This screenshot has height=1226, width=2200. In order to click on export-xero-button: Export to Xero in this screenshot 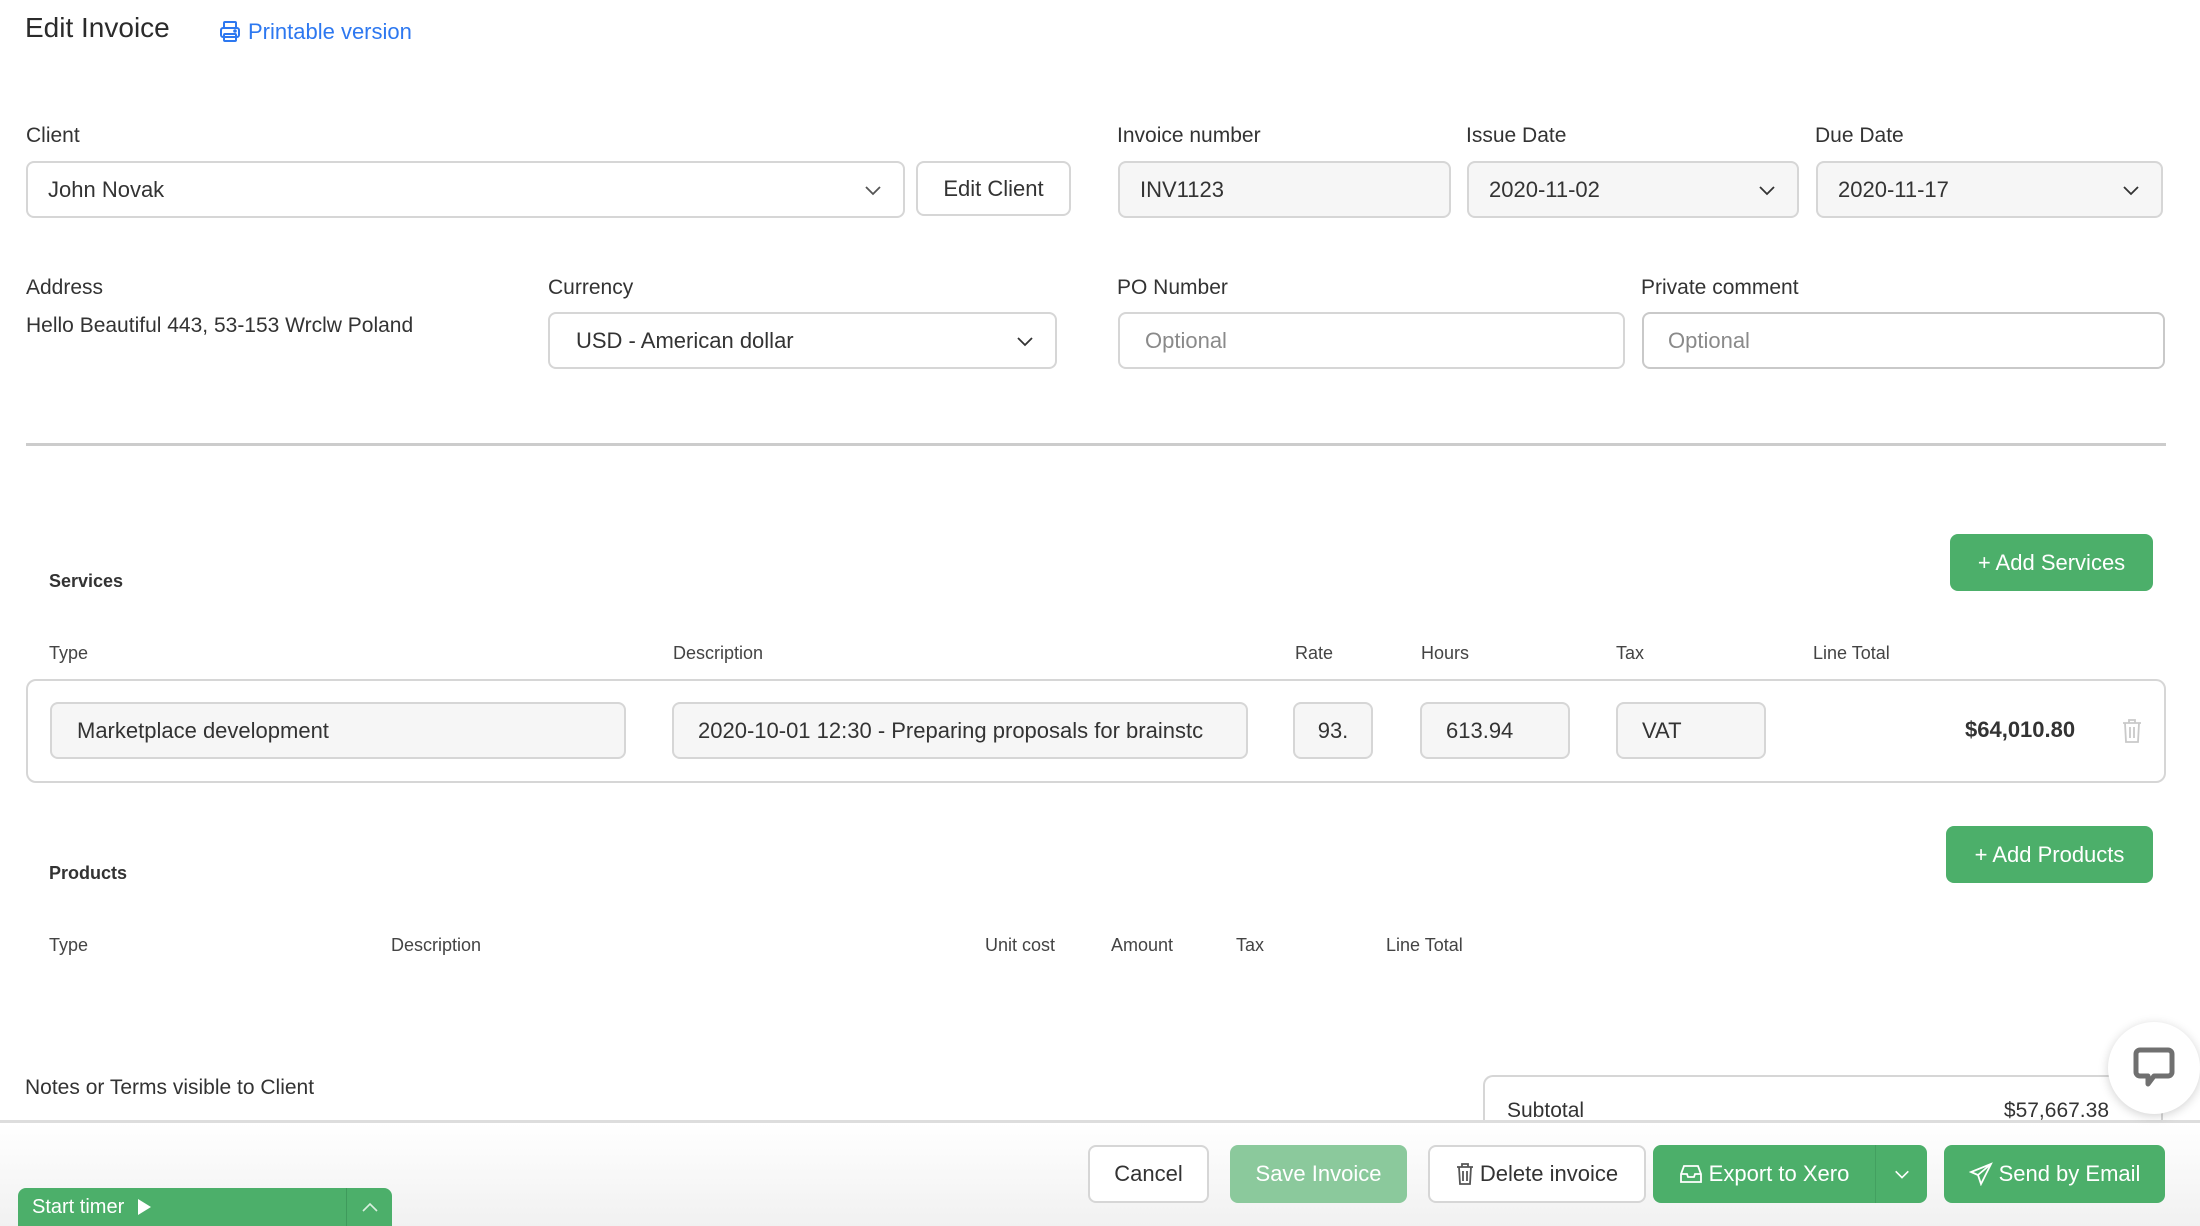, I will do `click(1764, 1174)`.